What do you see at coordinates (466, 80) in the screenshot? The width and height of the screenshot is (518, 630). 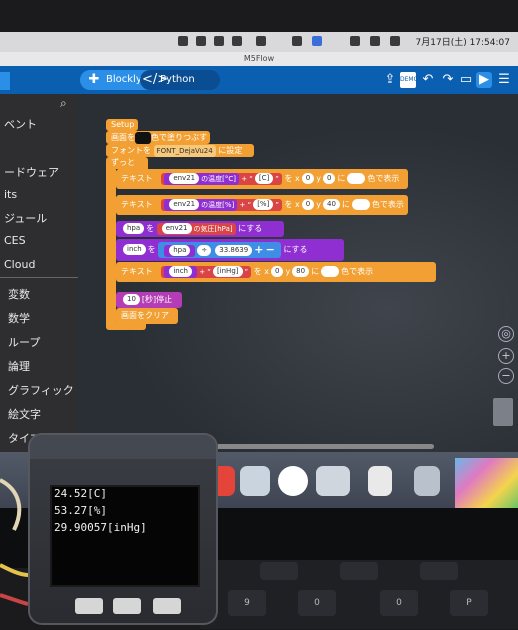 I see `device-icon: ▭` at bounding box center [466, 80].